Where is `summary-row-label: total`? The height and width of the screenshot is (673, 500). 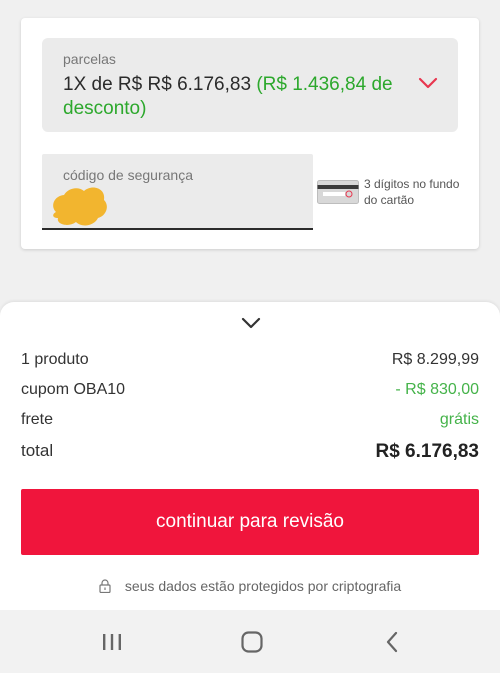 summary-row-label: total is located at coordinates (37, 450).